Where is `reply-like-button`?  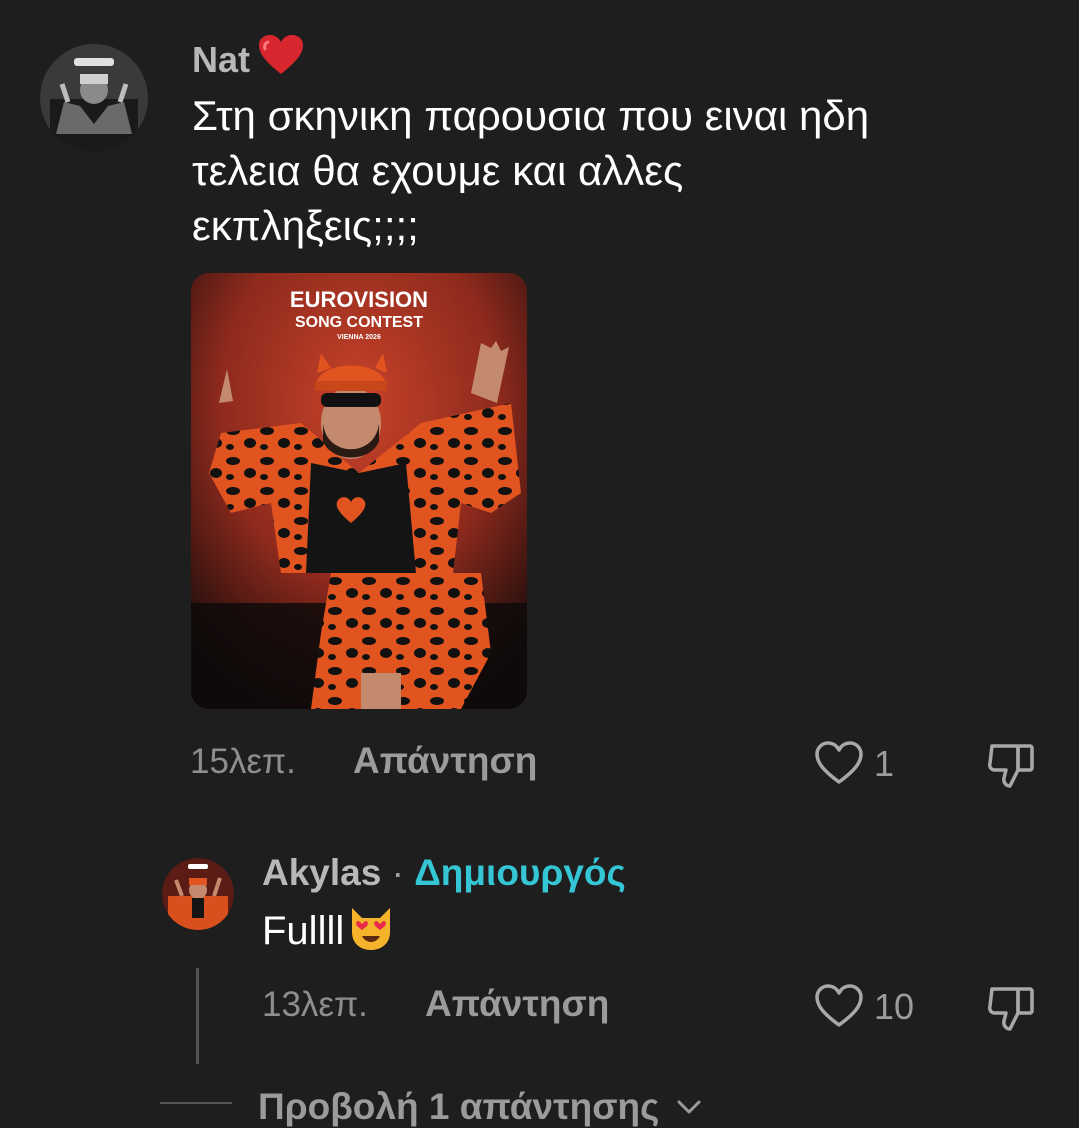
reply-like-button is located at coordinates (839, 1006).